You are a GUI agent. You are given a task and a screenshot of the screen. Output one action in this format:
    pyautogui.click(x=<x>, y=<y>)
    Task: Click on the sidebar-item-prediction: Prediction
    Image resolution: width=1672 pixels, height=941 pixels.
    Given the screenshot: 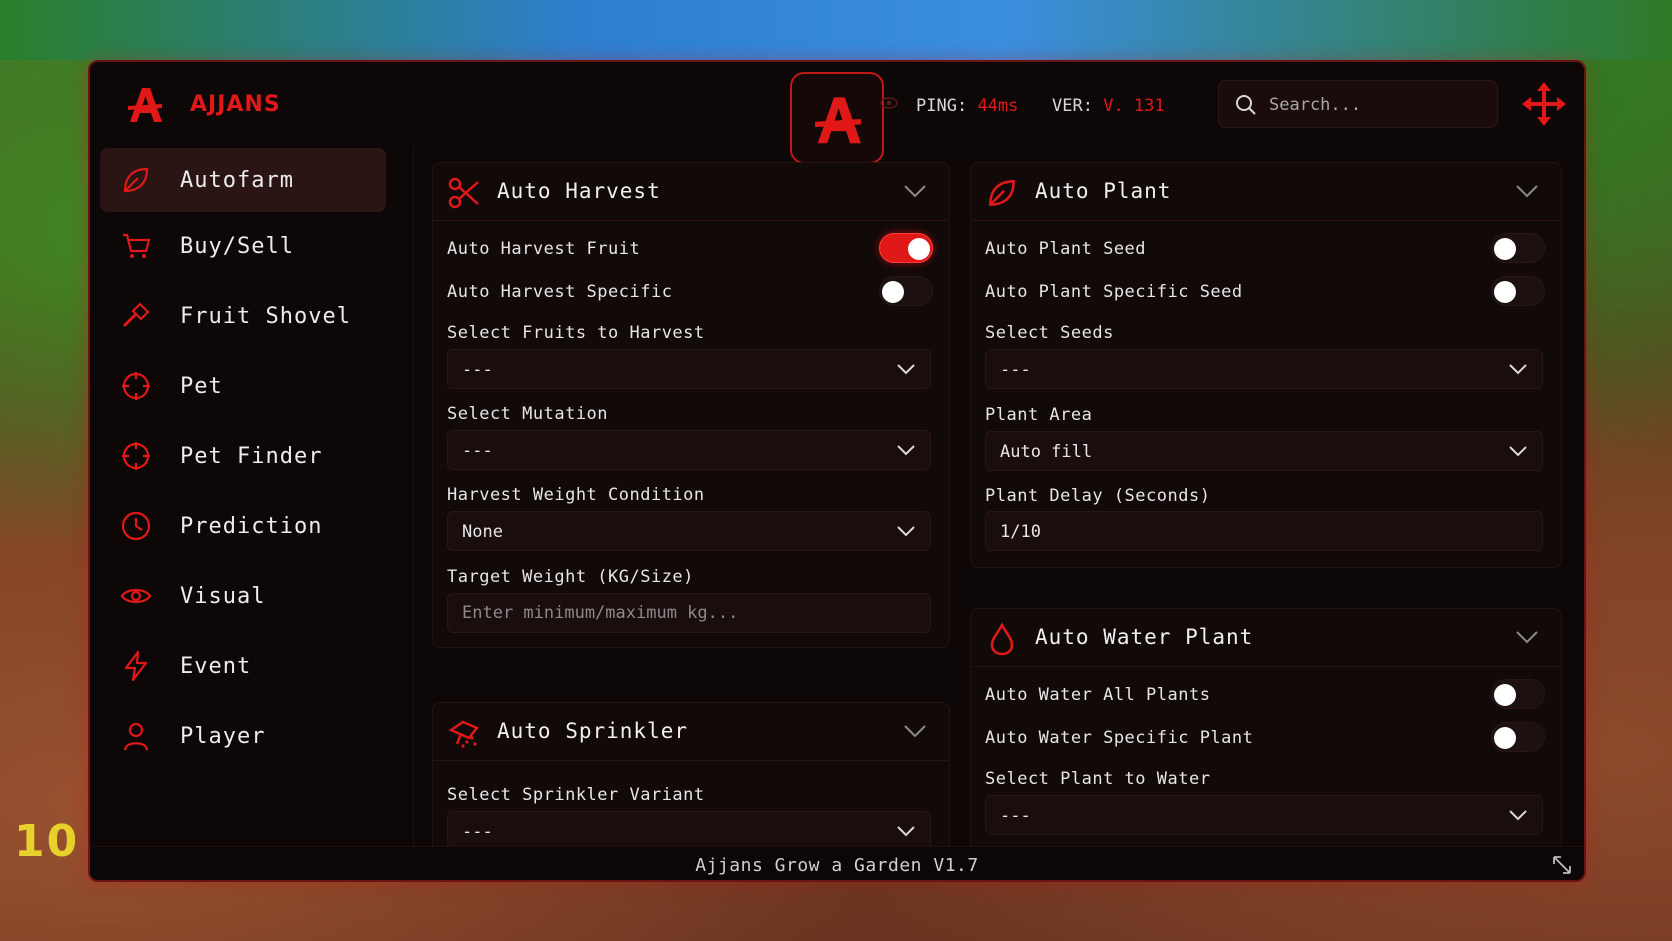 What is the action you would take?
    pyautogui.click(x=243, y=526)
    